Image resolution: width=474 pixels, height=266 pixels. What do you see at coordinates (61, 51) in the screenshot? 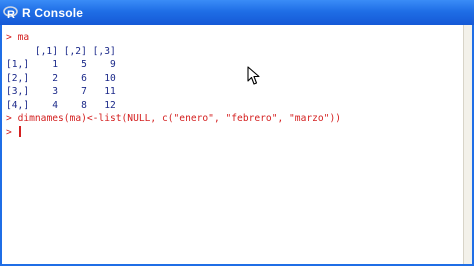
I see `output-text: [,1] [,2] [,3]` at bounding box center [61, 51].